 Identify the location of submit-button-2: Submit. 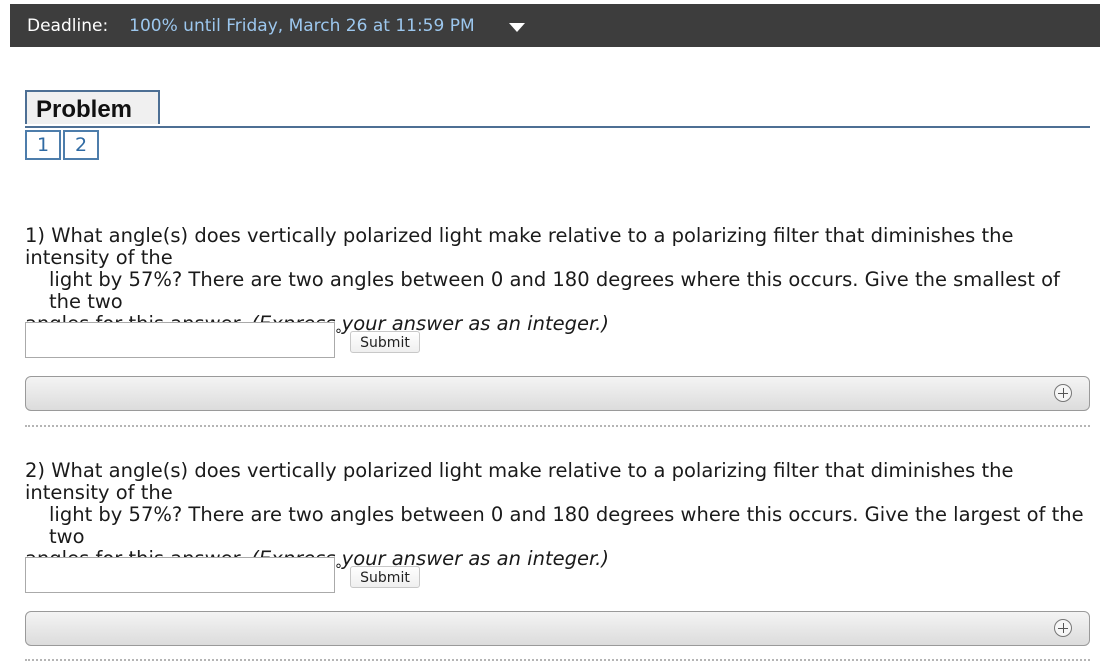
(385, 577).